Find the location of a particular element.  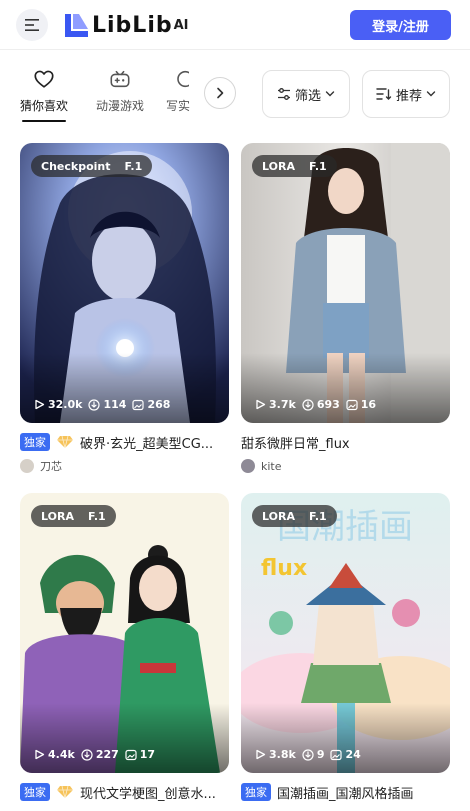

downloads-count: 114 is located at coordinates (115, 404).